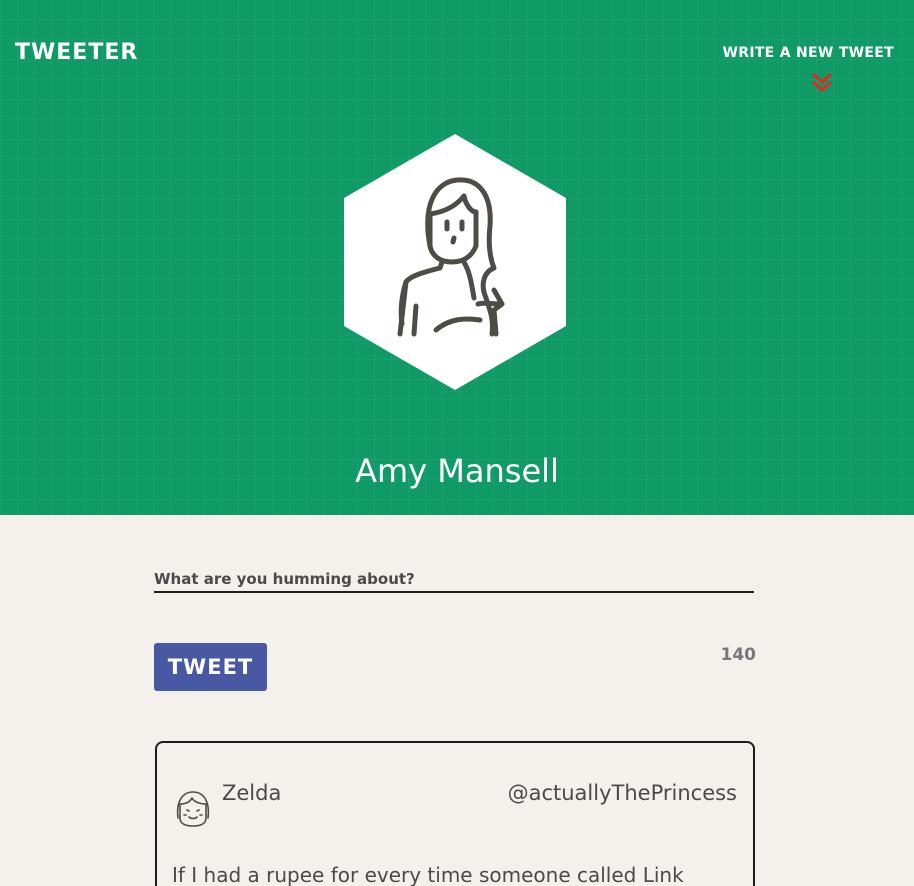  What do you see at coordinates (738, 655) in the screenshot?
I see `character-counter: 140` at bounding box center [738, 655].